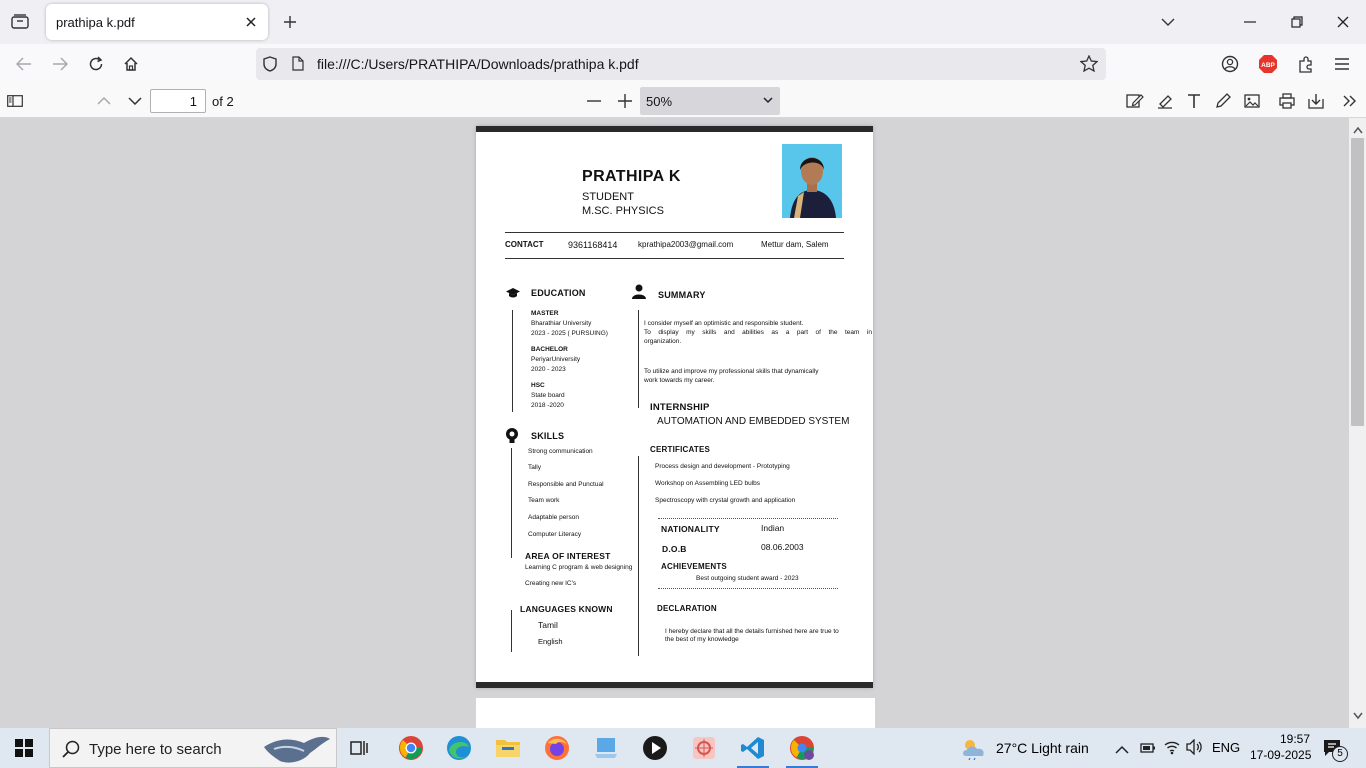 The height and width of the screenshot is (768, 1366). Describe the element at coordinates (1350, 101) in the screenshot. I see `more-tools-icon` at that location.